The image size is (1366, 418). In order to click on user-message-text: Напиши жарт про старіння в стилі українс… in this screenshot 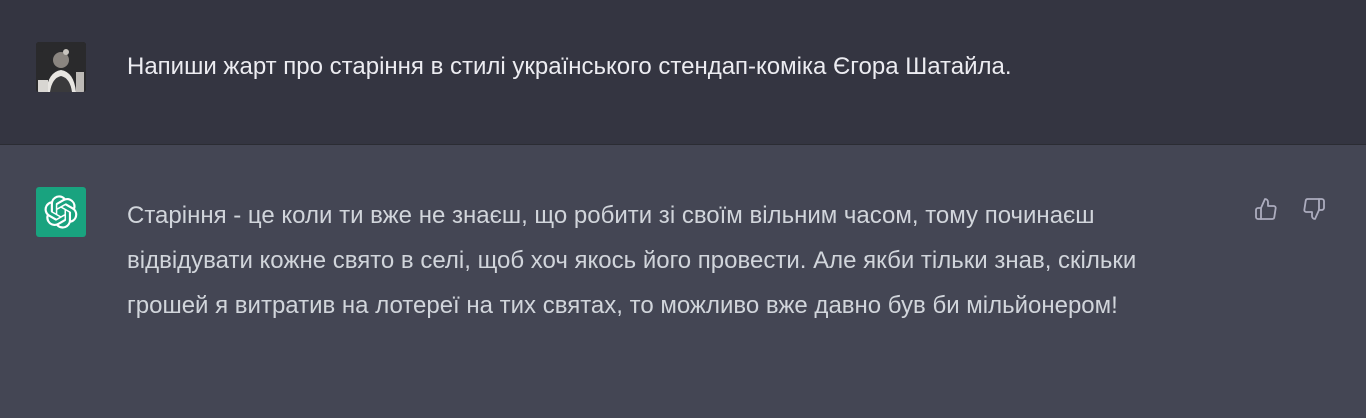, I will do `click(569, 66)`.